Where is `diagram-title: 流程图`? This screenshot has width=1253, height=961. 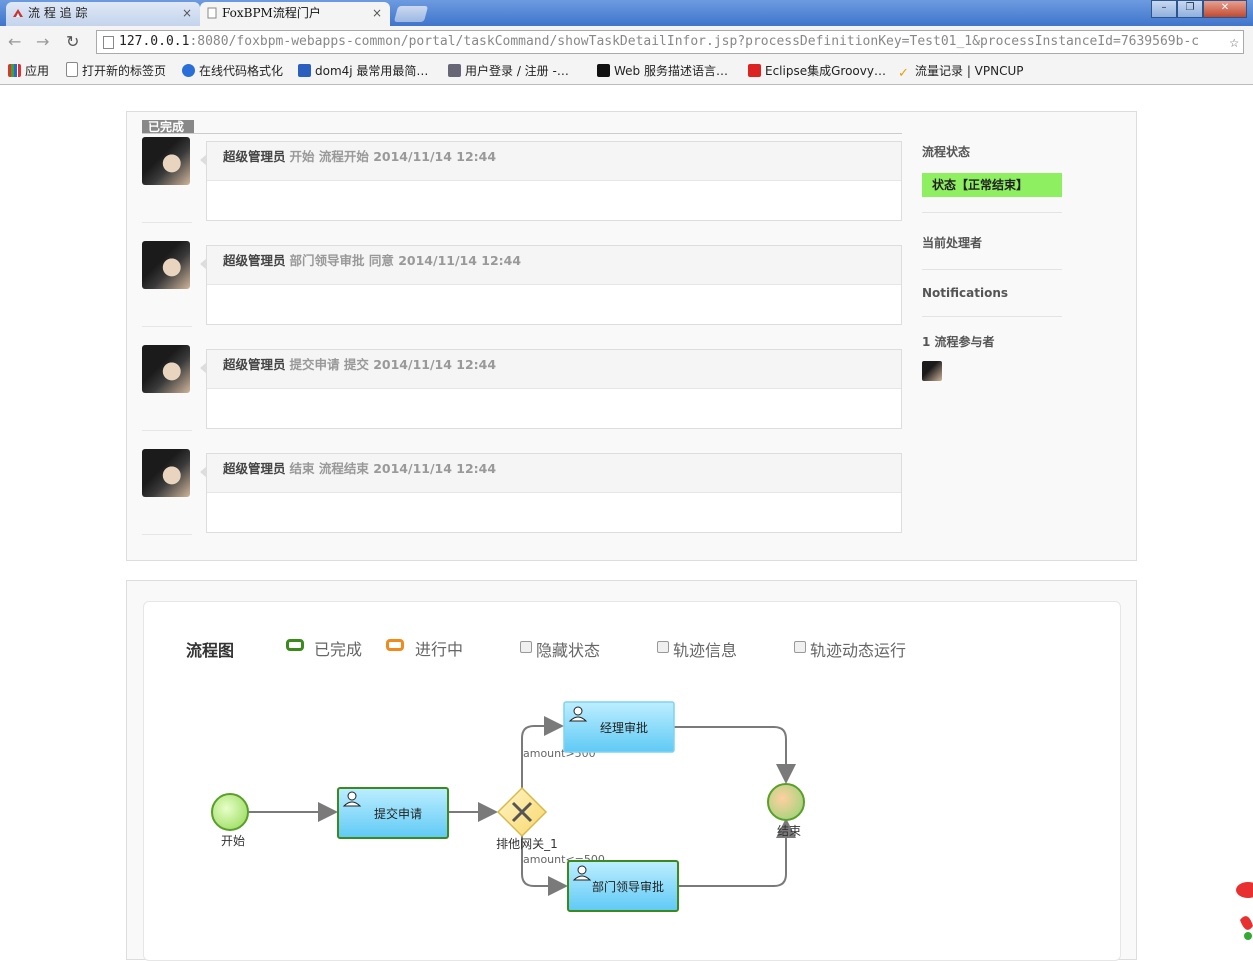 diagram-title: 流程图 is located at coordinates (210, 650).